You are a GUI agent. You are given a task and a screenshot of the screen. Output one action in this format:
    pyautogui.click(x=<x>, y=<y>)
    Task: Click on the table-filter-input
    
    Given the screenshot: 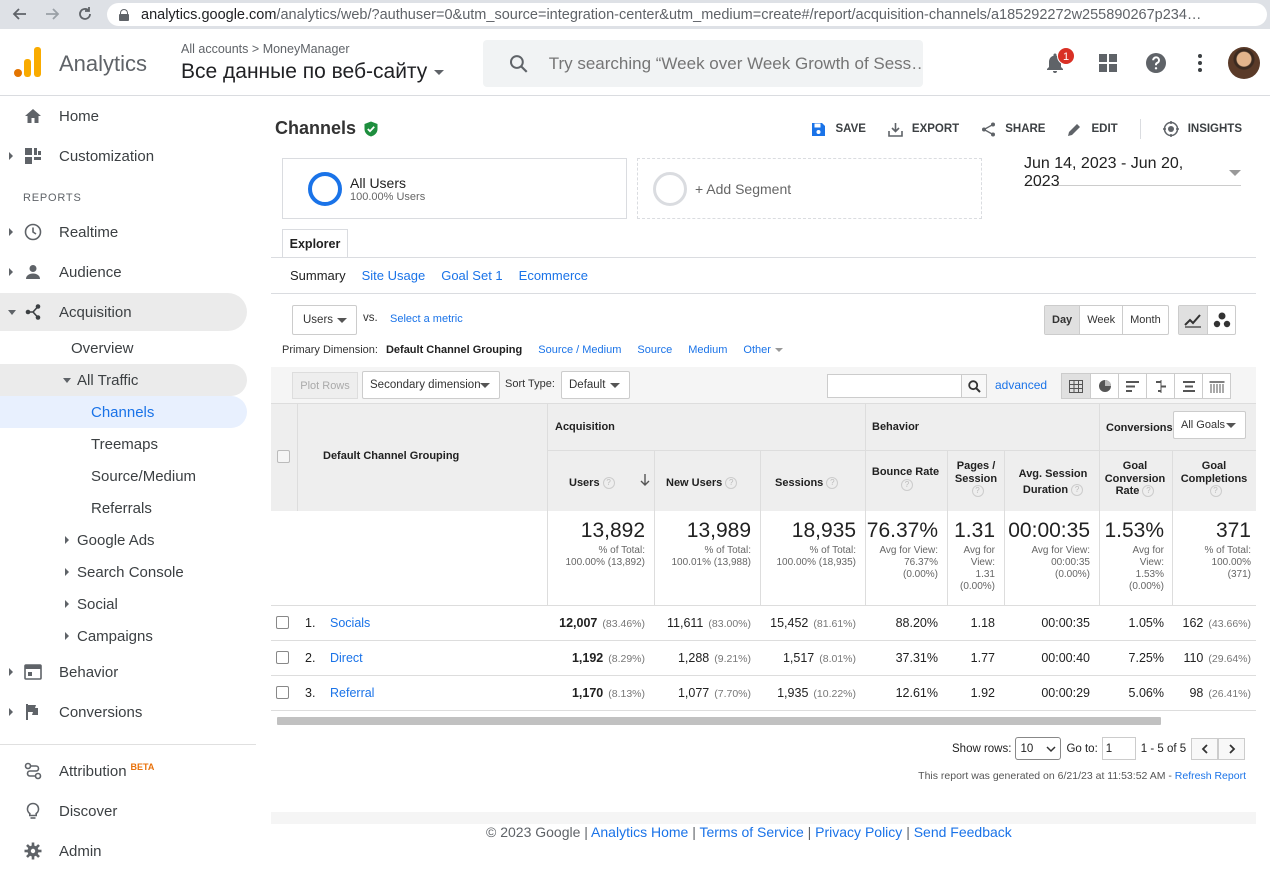 What is the action you would take?
    pyautogui.click(x=894, y=386)
    